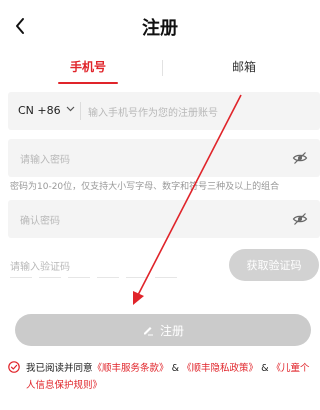  Describe the element at coordinates (164, 219) in the screenshot. I see `confirm-password-field: 确认密码` at that location.